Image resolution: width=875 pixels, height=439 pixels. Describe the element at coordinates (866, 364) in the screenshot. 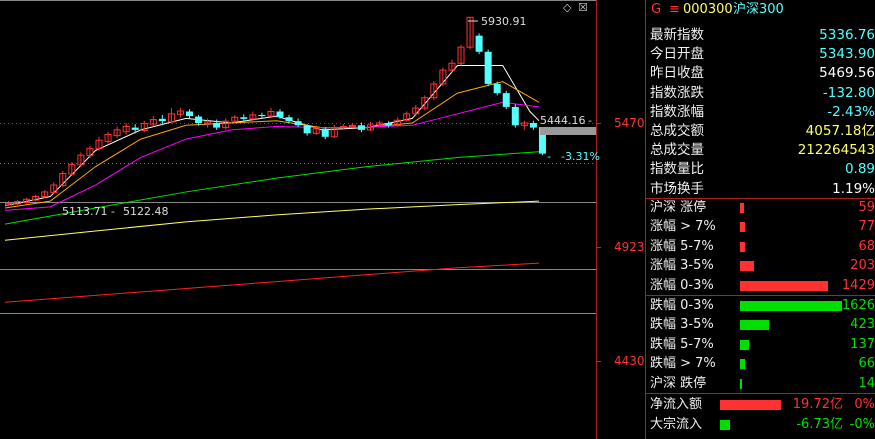

I see `breadth-count: 66` at that location.